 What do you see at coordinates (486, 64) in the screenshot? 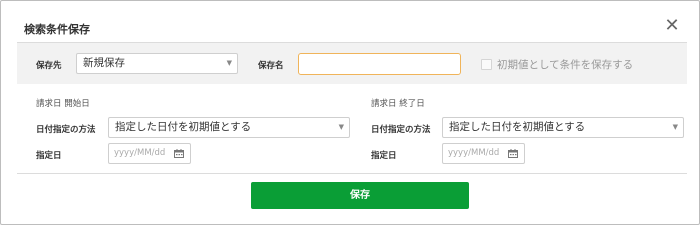
I see `default-condition-checkbox` at bounding box center [486, 64].